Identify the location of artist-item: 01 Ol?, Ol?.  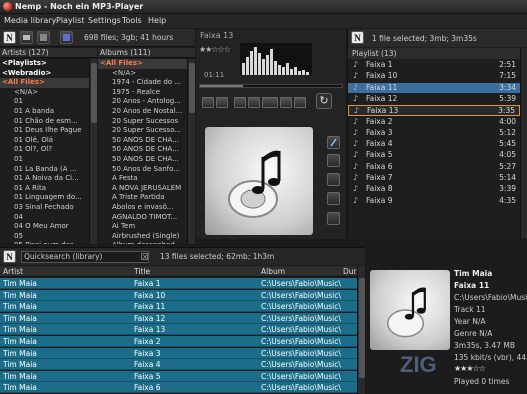
(44, 150).